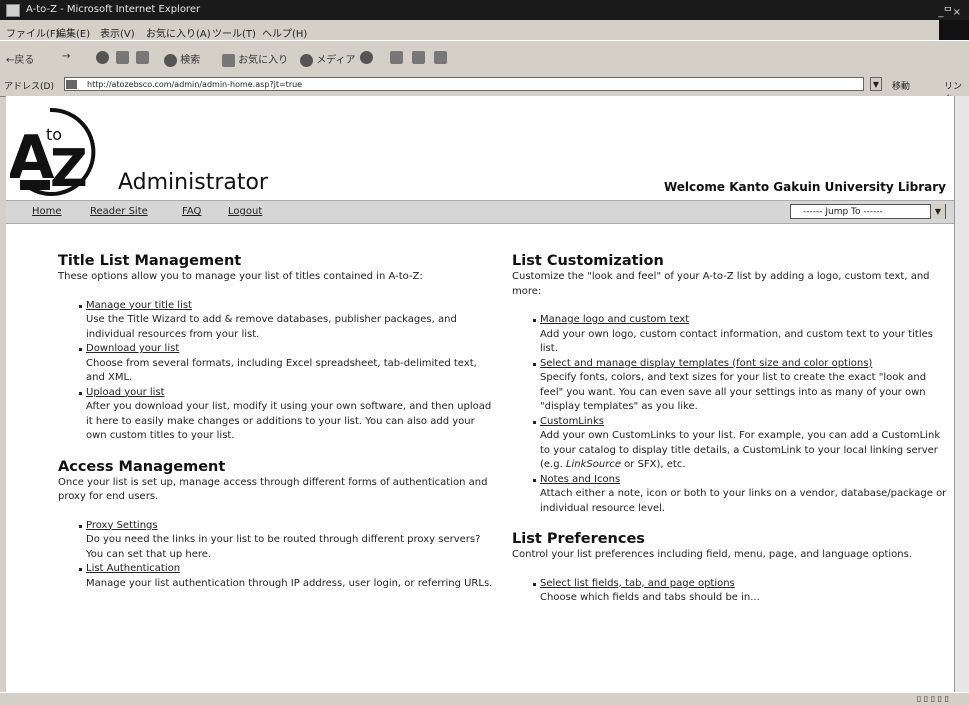  I want to click on nav-reader-site-link: Reader Site, so click(119, 211).